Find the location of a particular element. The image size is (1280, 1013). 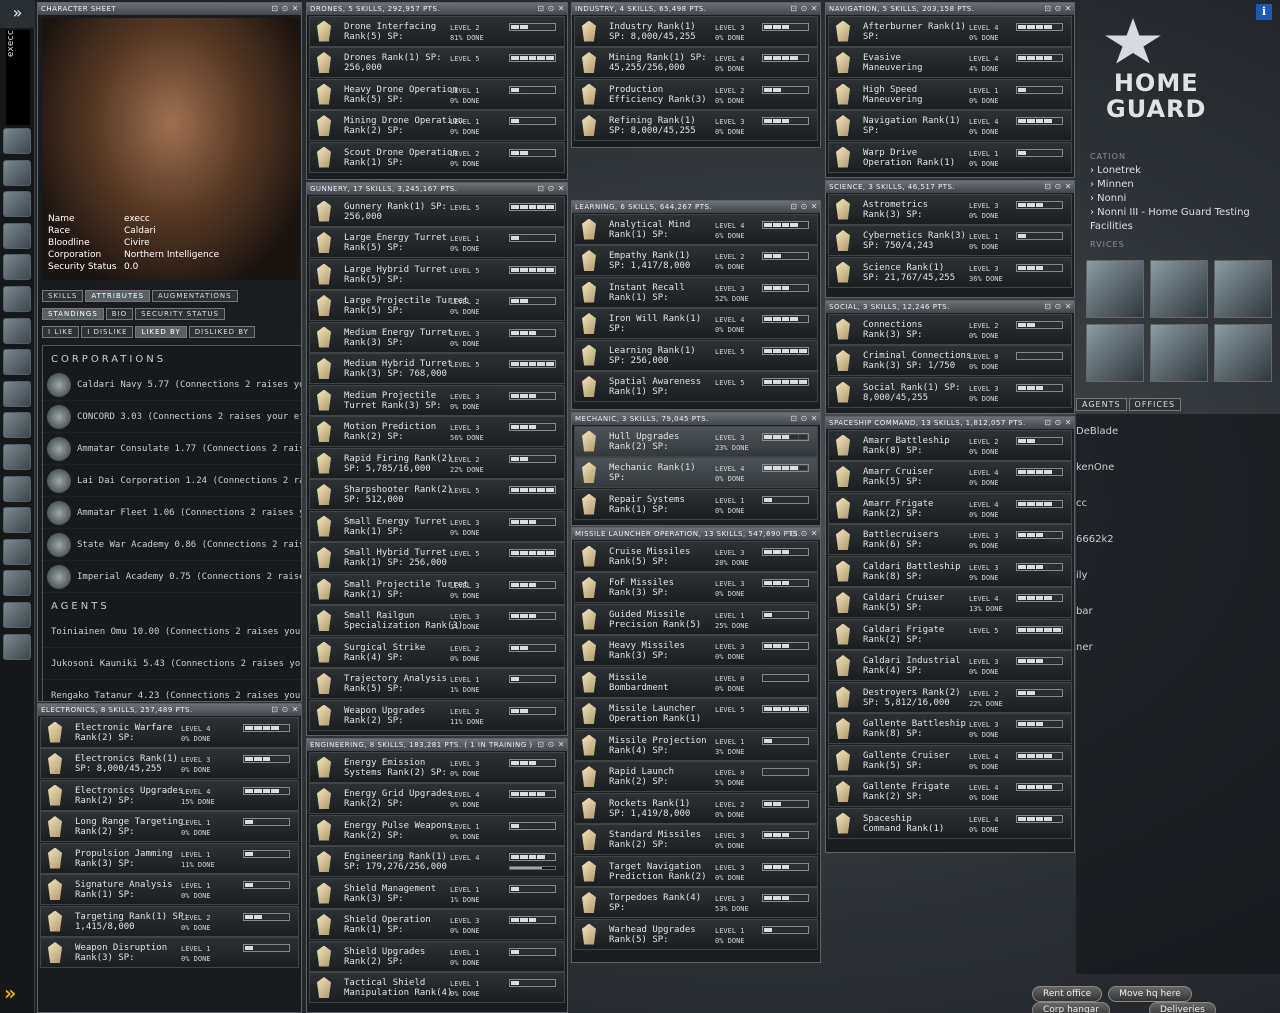

skill-row: Caldari Frigate Rank(2) SP: LEVEL 5 is located at coordinates (950, 634).